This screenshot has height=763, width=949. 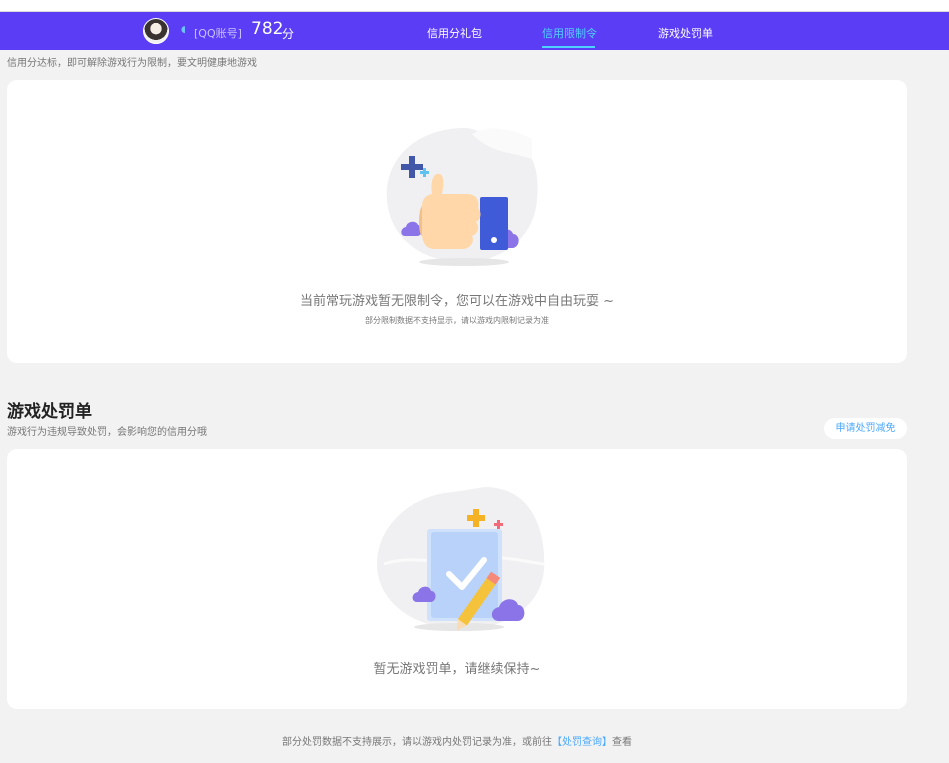 I want to click on credit-score: 782, so click(x=267, y=29).